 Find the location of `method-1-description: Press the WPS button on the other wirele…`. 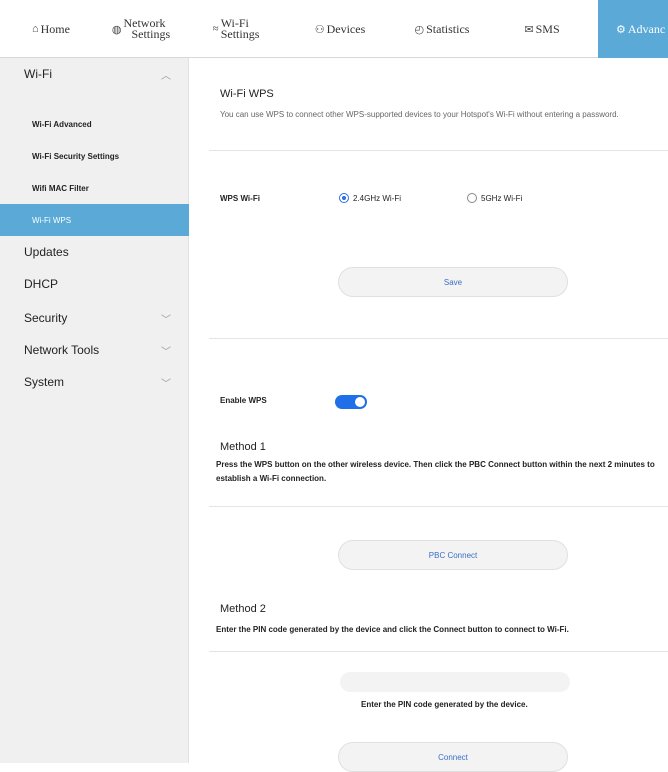

method-1-description: Press the WPS button on the other wirele… is located at coordinates (435, 471).